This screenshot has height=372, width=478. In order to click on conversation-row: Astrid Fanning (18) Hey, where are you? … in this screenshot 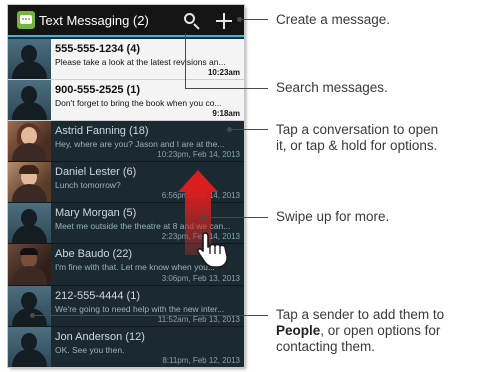, I will do `click(126, 142)`.